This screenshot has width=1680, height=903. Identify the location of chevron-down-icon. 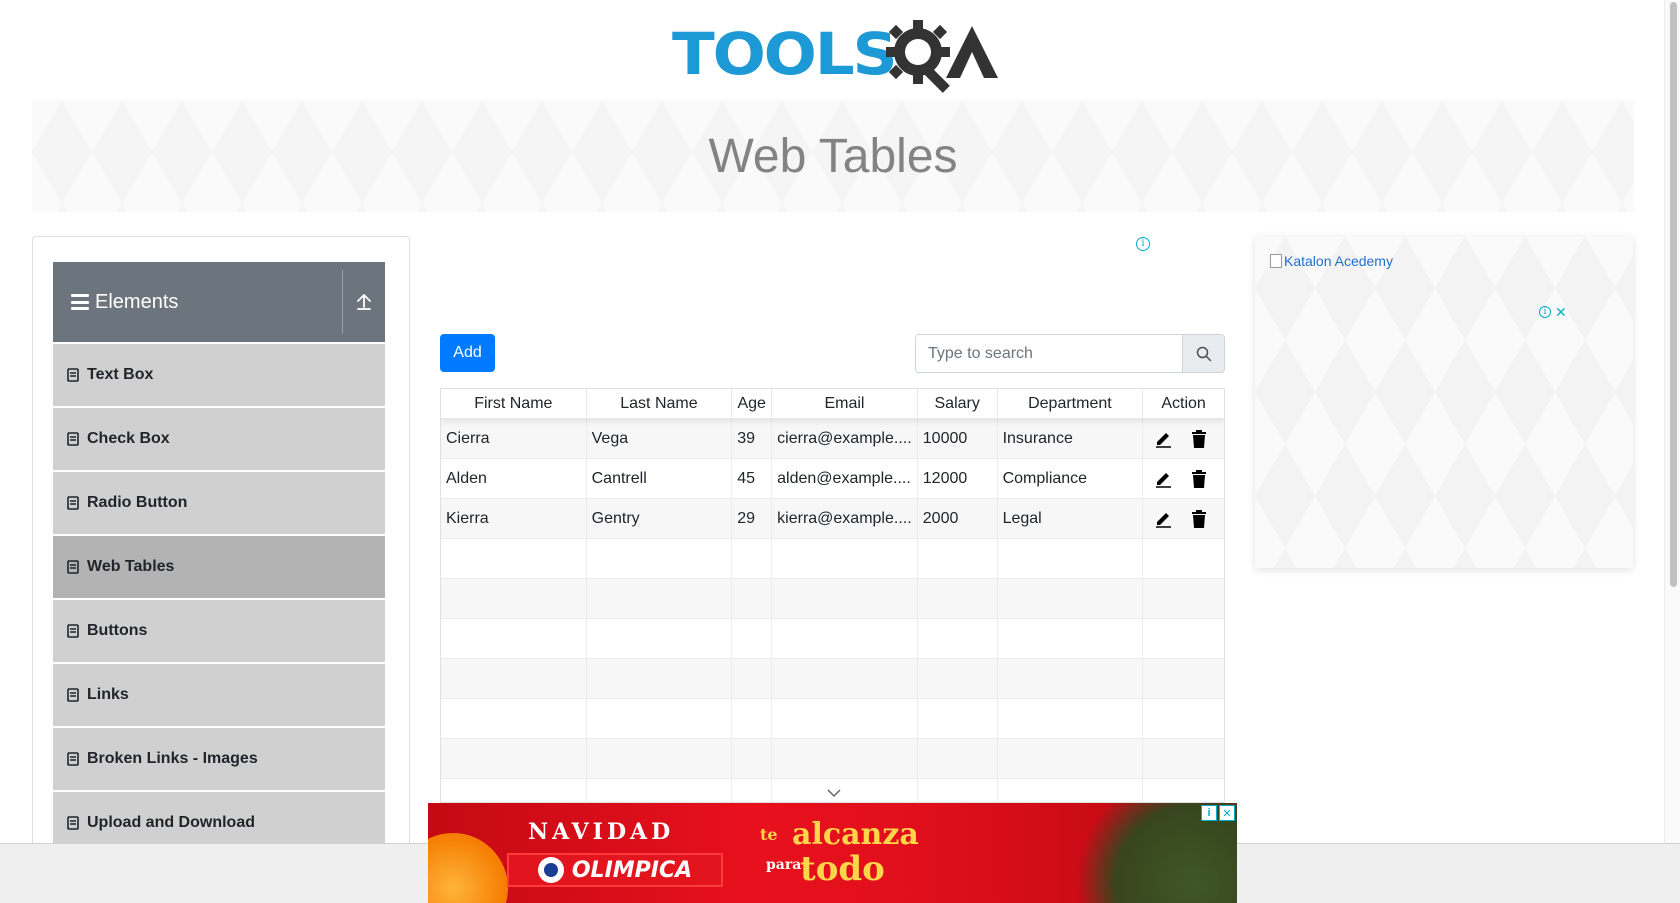
(834, 793).